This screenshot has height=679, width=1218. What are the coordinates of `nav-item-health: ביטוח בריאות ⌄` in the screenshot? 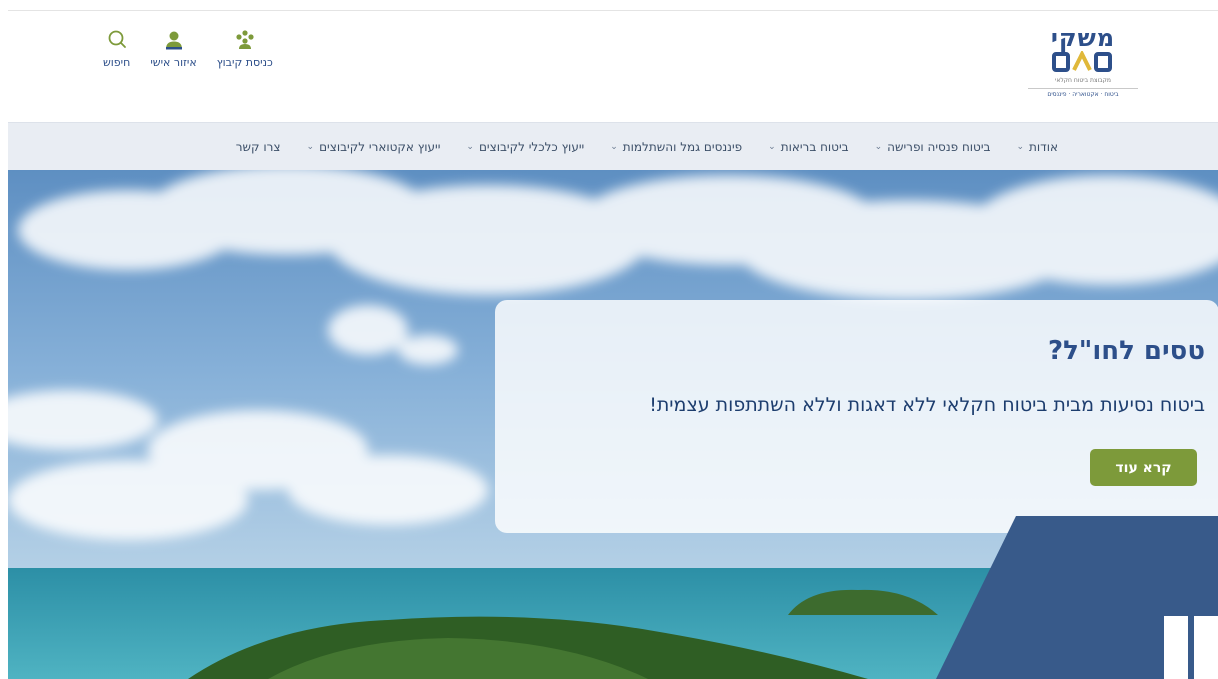 It's located at (808, 147).